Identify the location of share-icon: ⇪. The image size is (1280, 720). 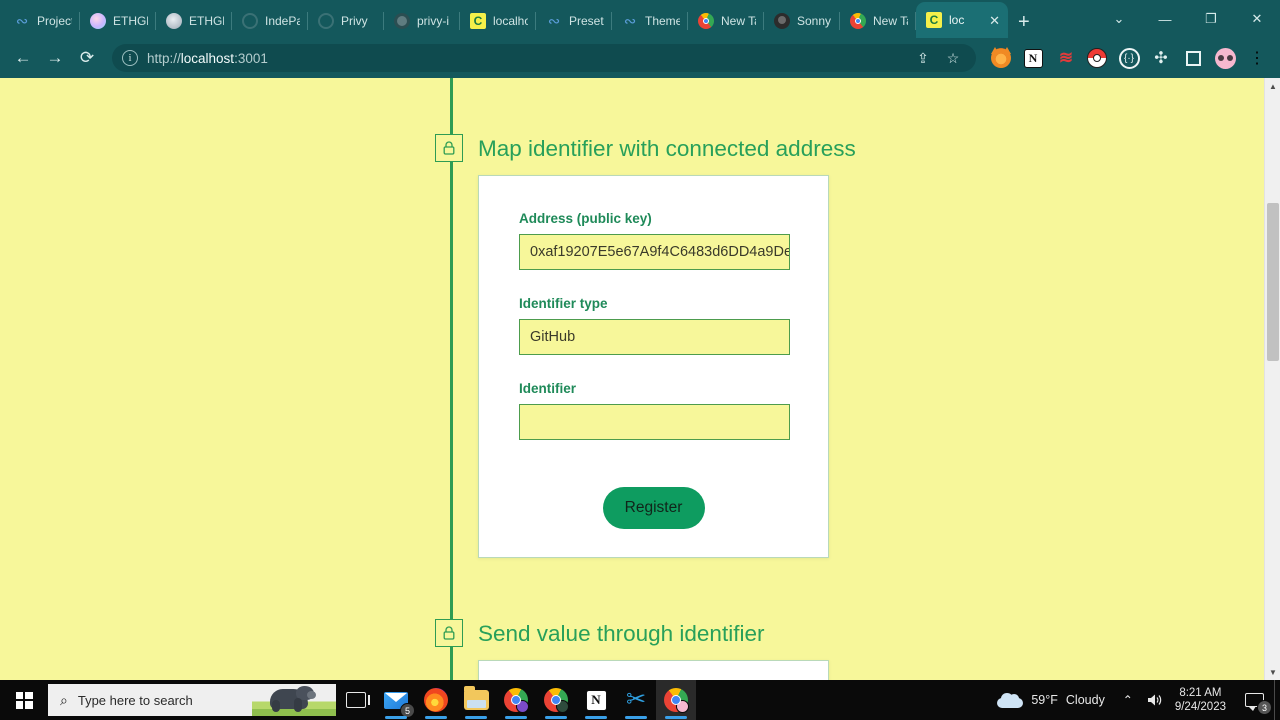
(923, 58).